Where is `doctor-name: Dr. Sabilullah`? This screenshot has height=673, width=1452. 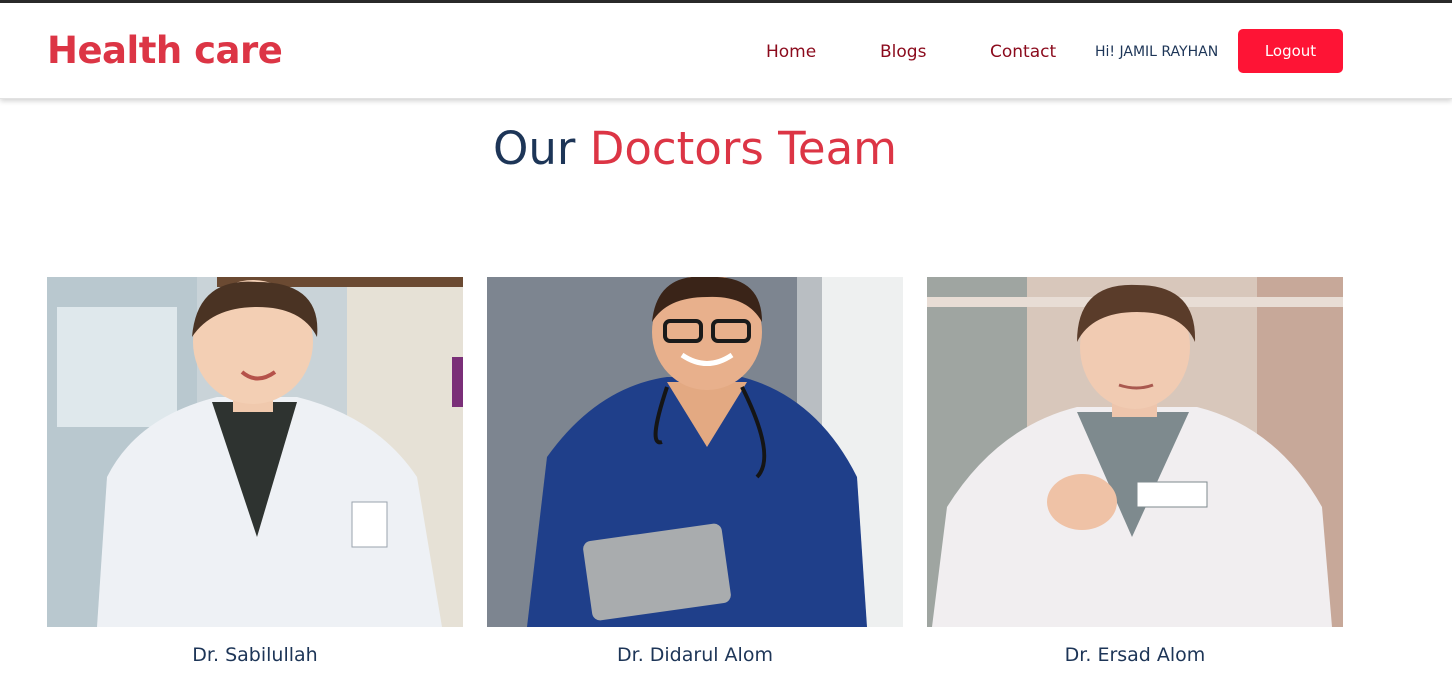 doctor-name: Dr. Sabilullah is located at coordinates (255, 655).